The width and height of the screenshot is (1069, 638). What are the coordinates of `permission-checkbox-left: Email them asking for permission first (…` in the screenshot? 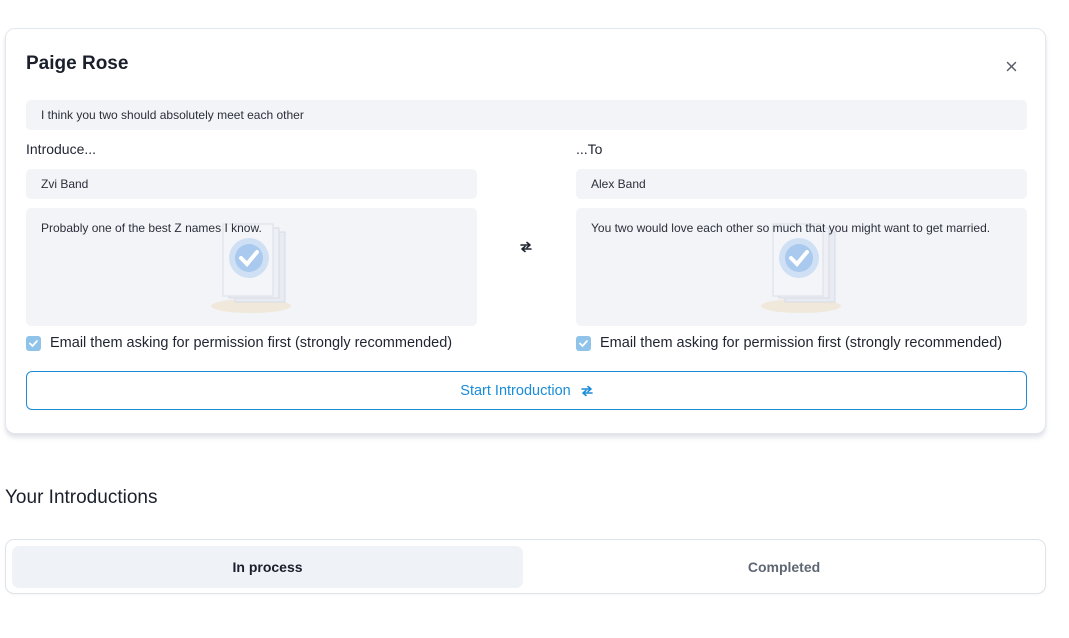 It's located at (239, 343).